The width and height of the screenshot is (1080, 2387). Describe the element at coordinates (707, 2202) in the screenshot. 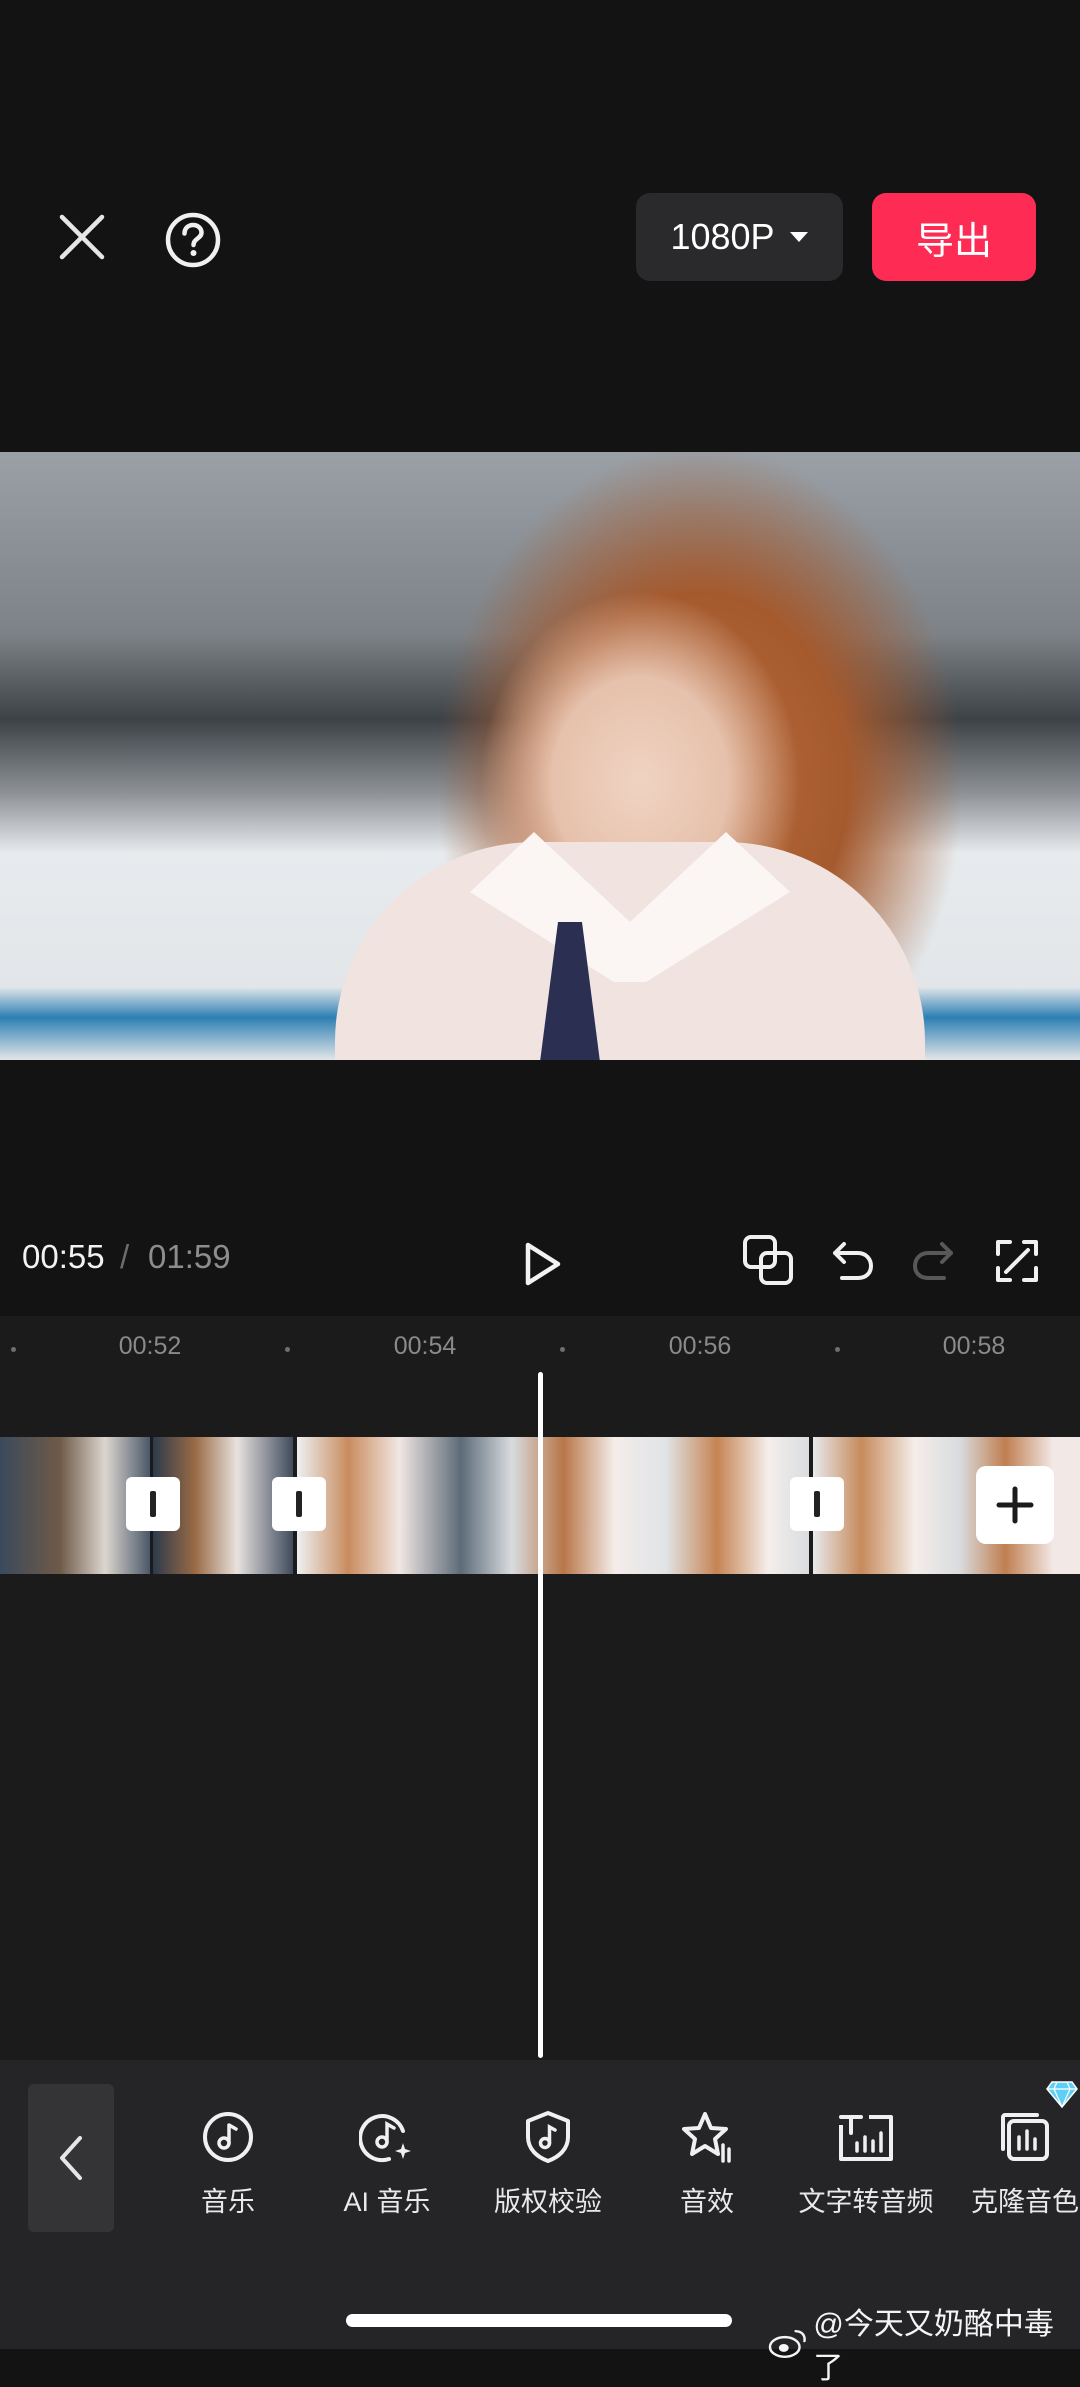

I see `toolbar-item-label: 音效` at that location.